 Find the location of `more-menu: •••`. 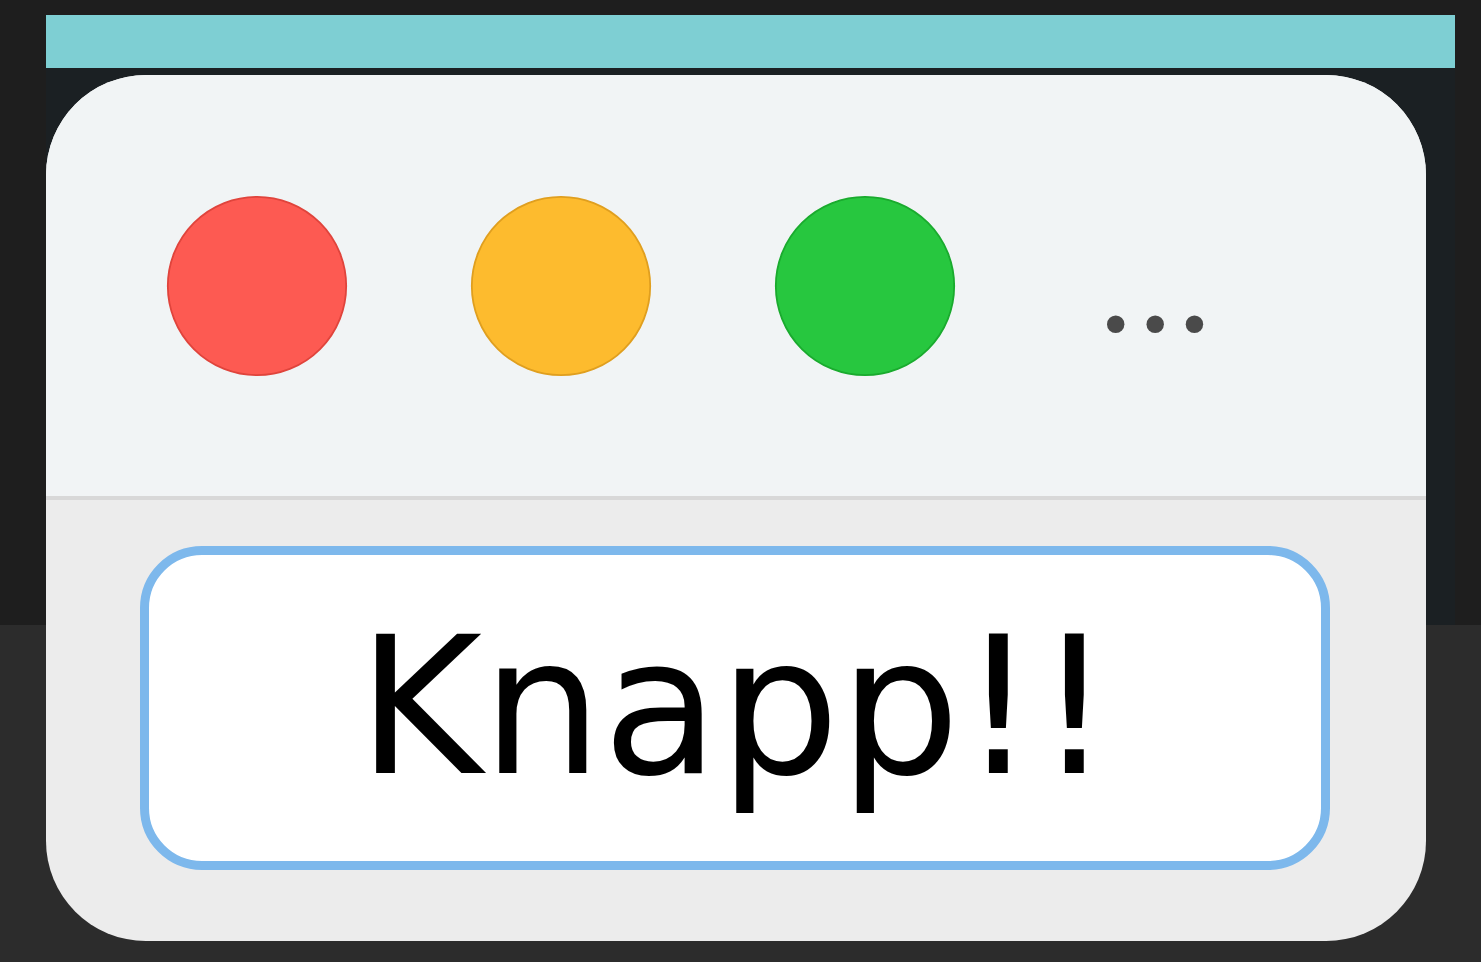

more-menu: ••• is located at coordinates (1157, 325).